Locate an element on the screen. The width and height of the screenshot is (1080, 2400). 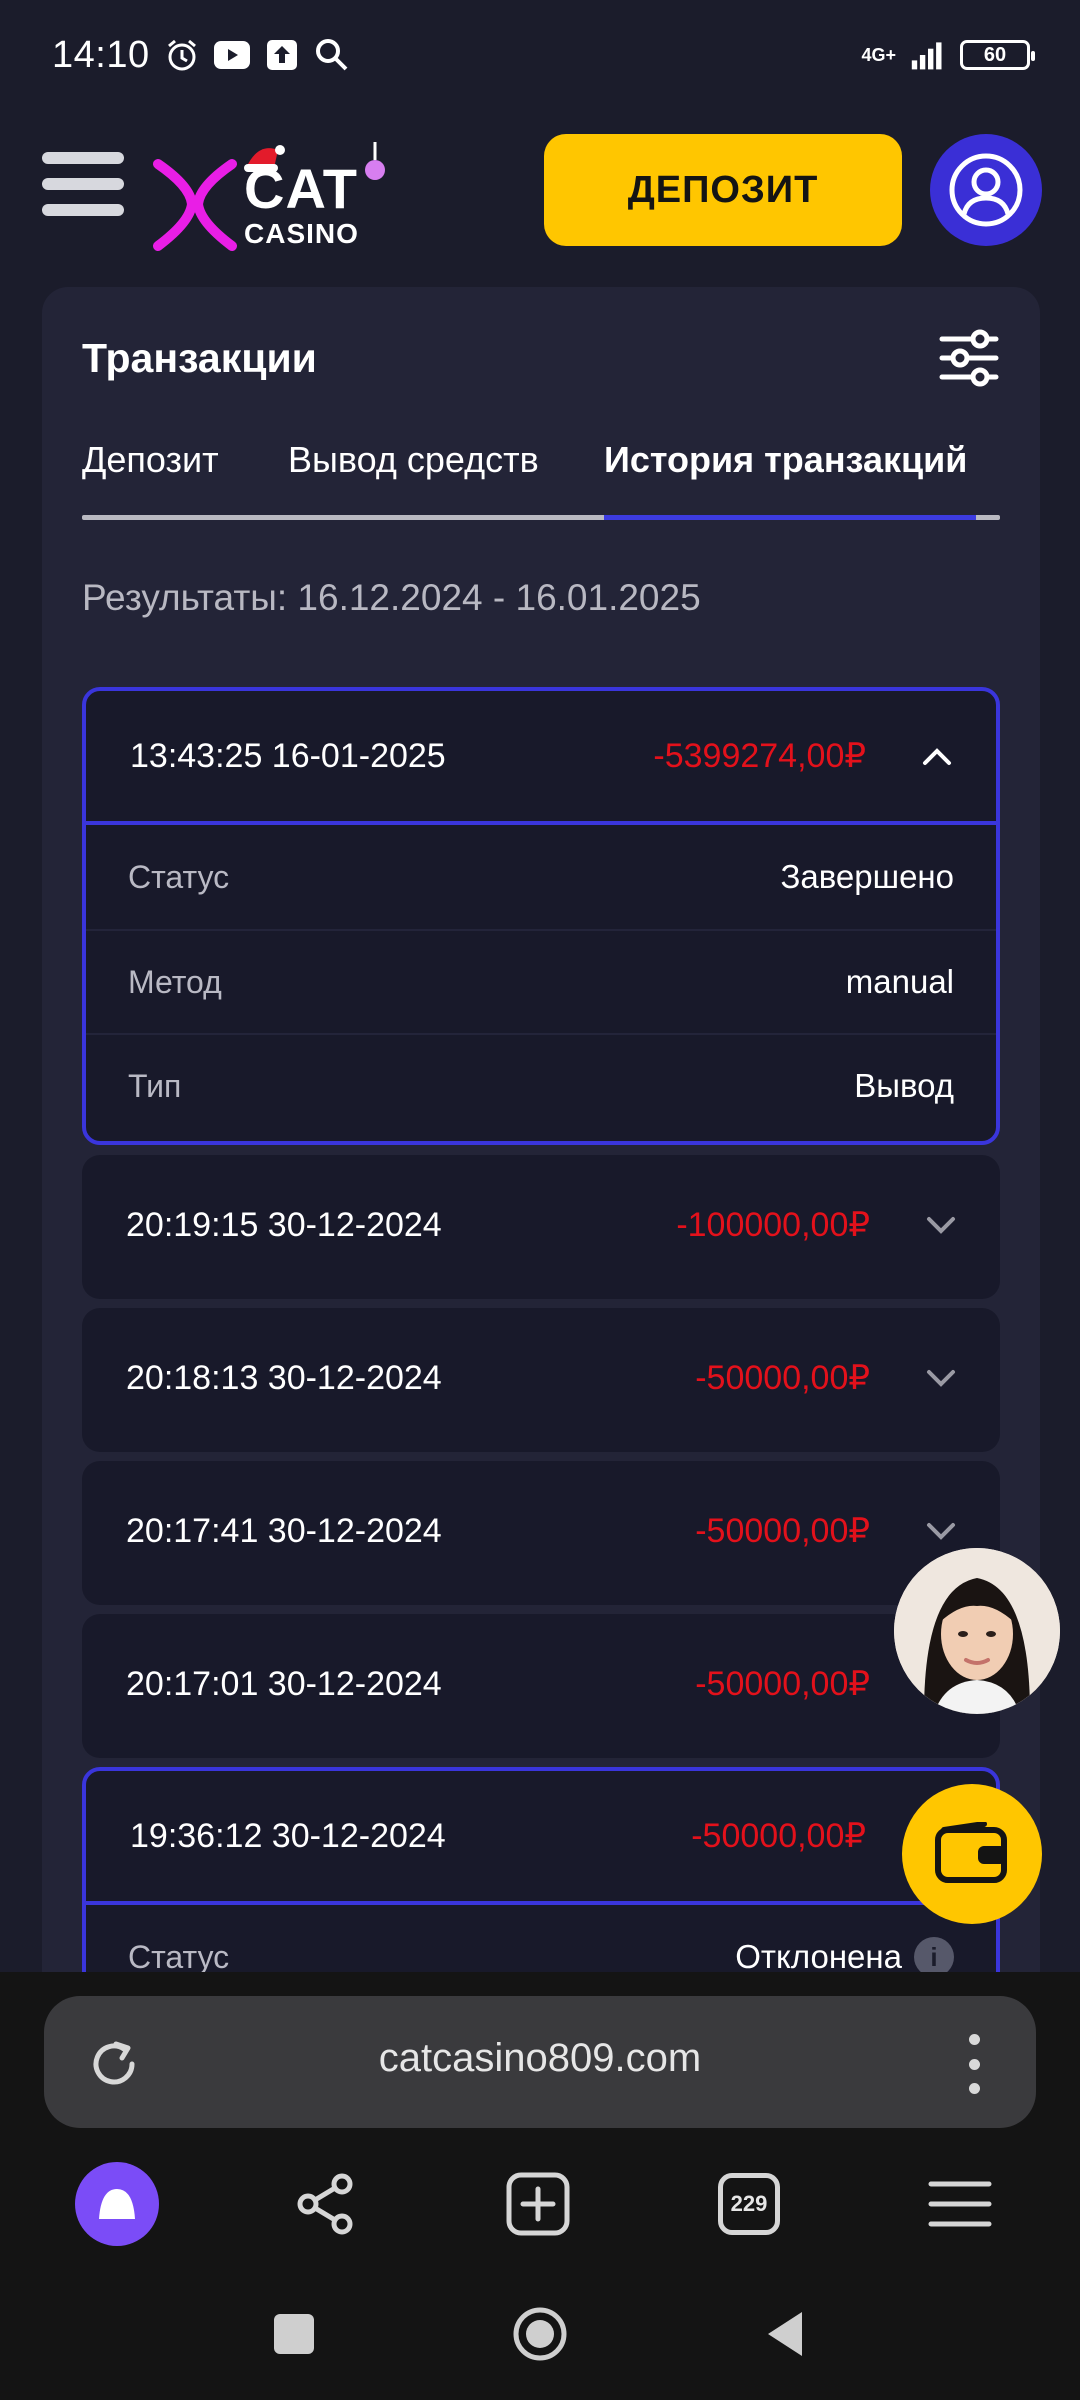
tab-withdrawal: Вывод средств is located at coordinates (413, 460).